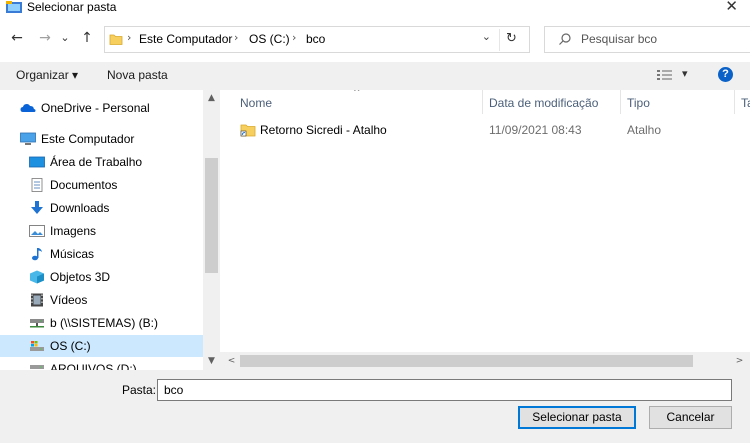 The image size is (750, 443). I want to click on file-date-modified: 11/09/2021 08:43, so click(535, 130).